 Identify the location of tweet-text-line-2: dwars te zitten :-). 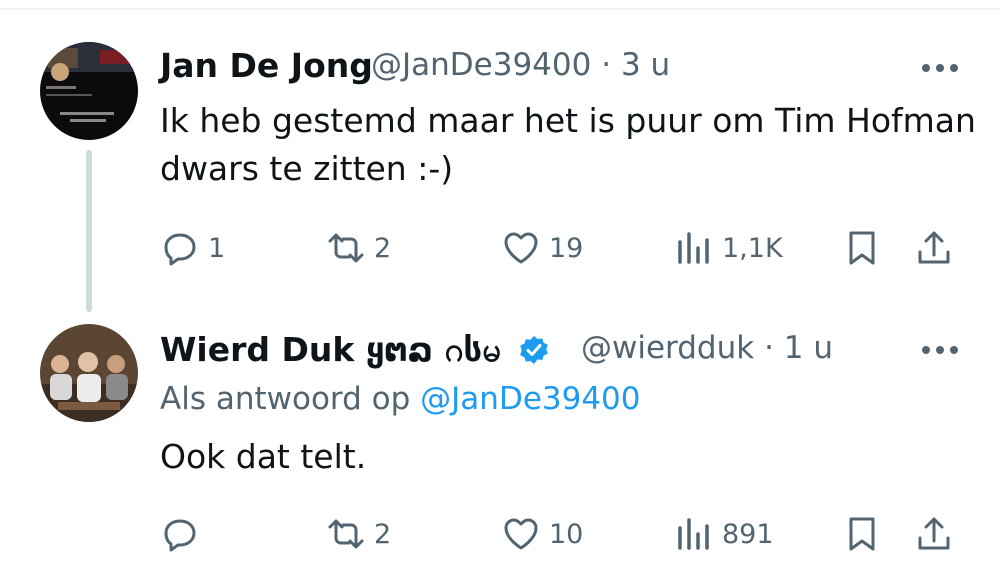
(307, 168).